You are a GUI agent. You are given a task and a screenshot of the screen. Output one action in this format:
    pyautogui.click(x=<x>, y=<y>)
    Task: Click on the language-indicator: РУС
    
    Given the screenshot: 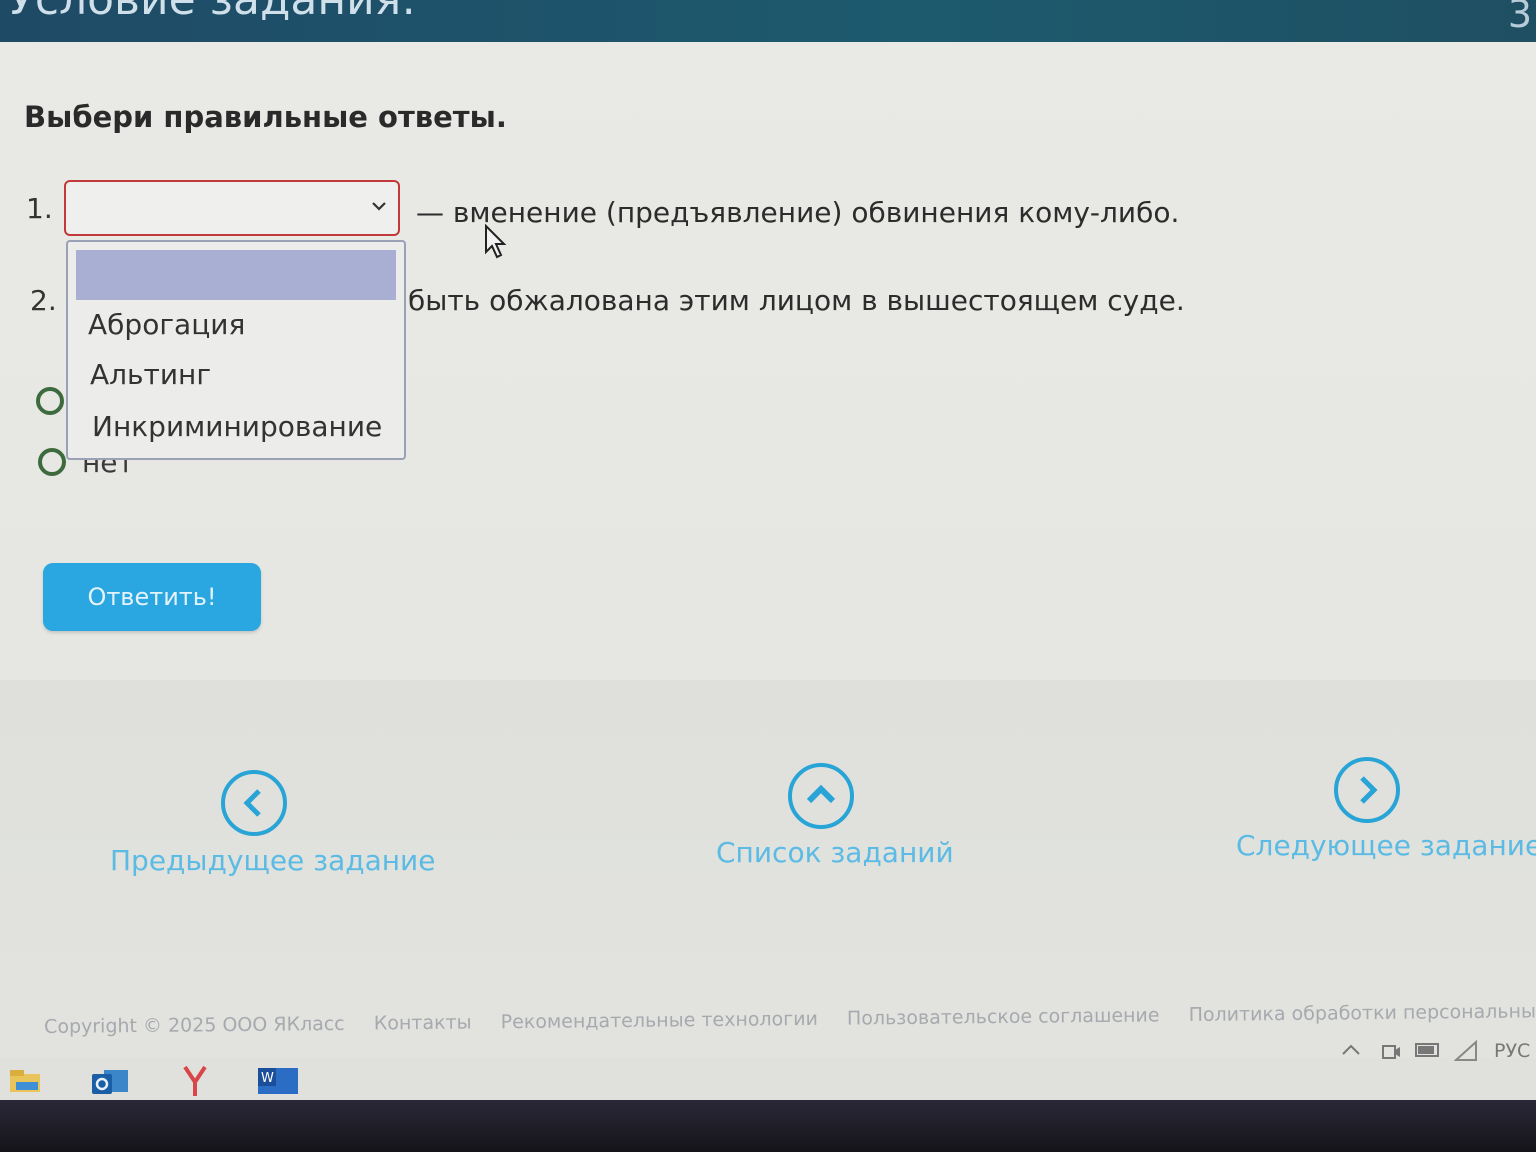 What is the action you would take?
    pyautogui.click(x=1512, y=1051)
    